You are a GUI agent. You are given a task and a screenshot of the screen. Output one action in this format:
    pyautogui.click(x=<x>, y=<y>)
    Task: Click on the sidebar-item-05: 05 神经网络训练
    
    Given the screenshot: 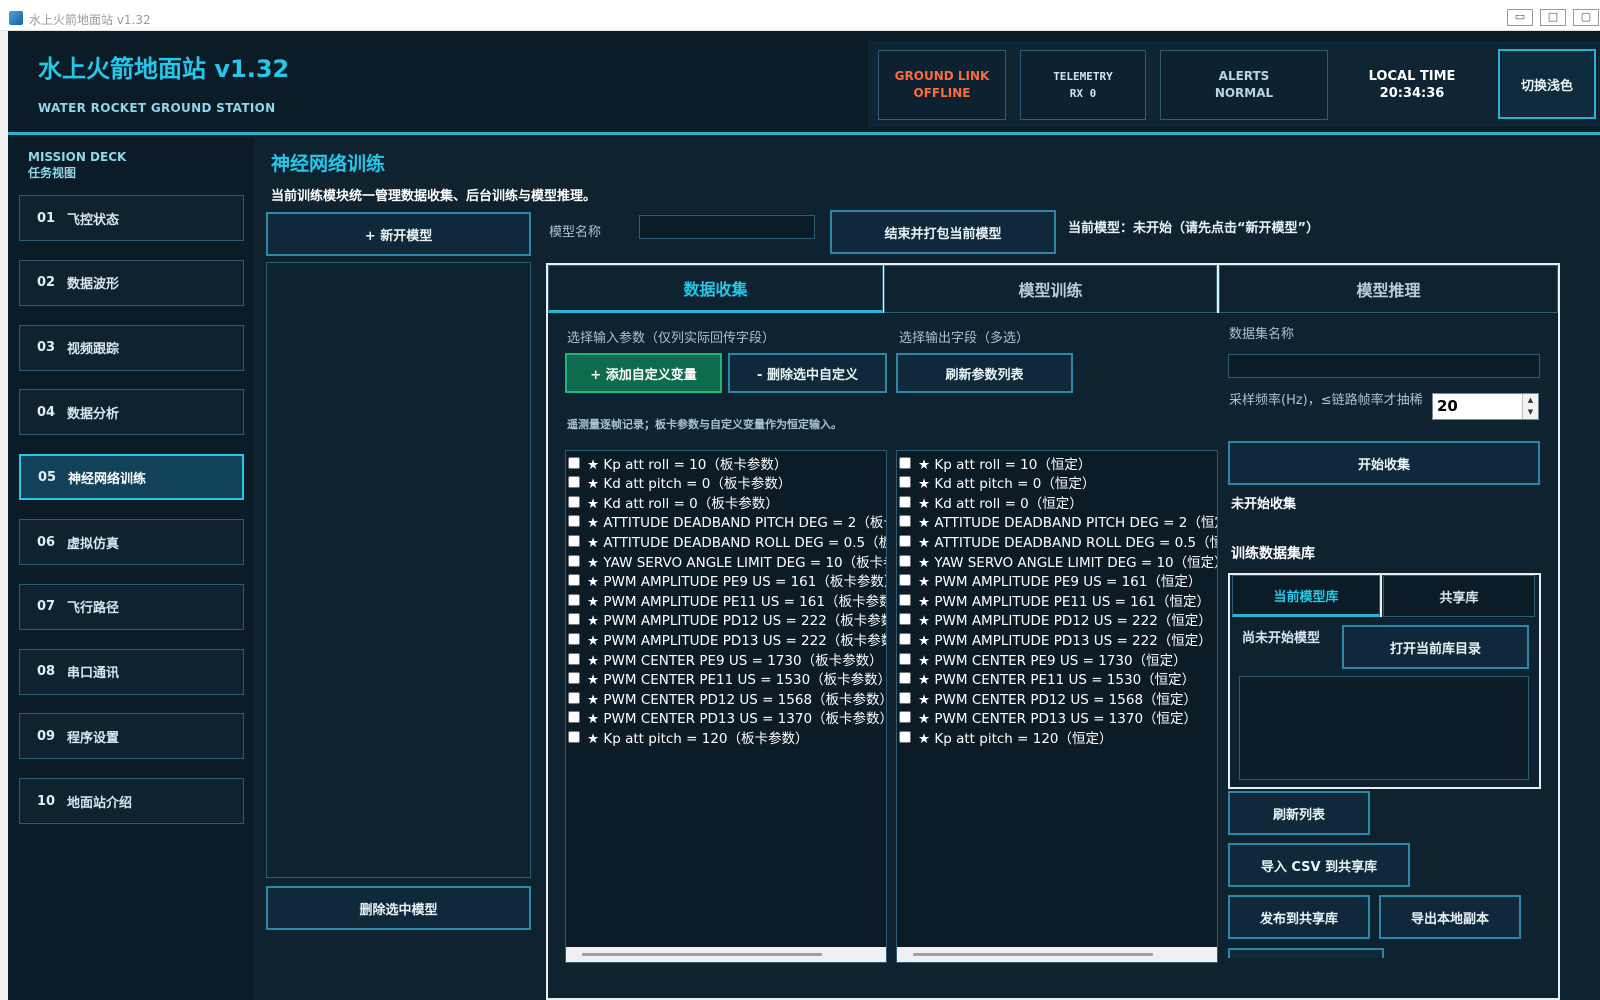 What is the action you would take?
    pyautogui.click(x=131, y=477)
    